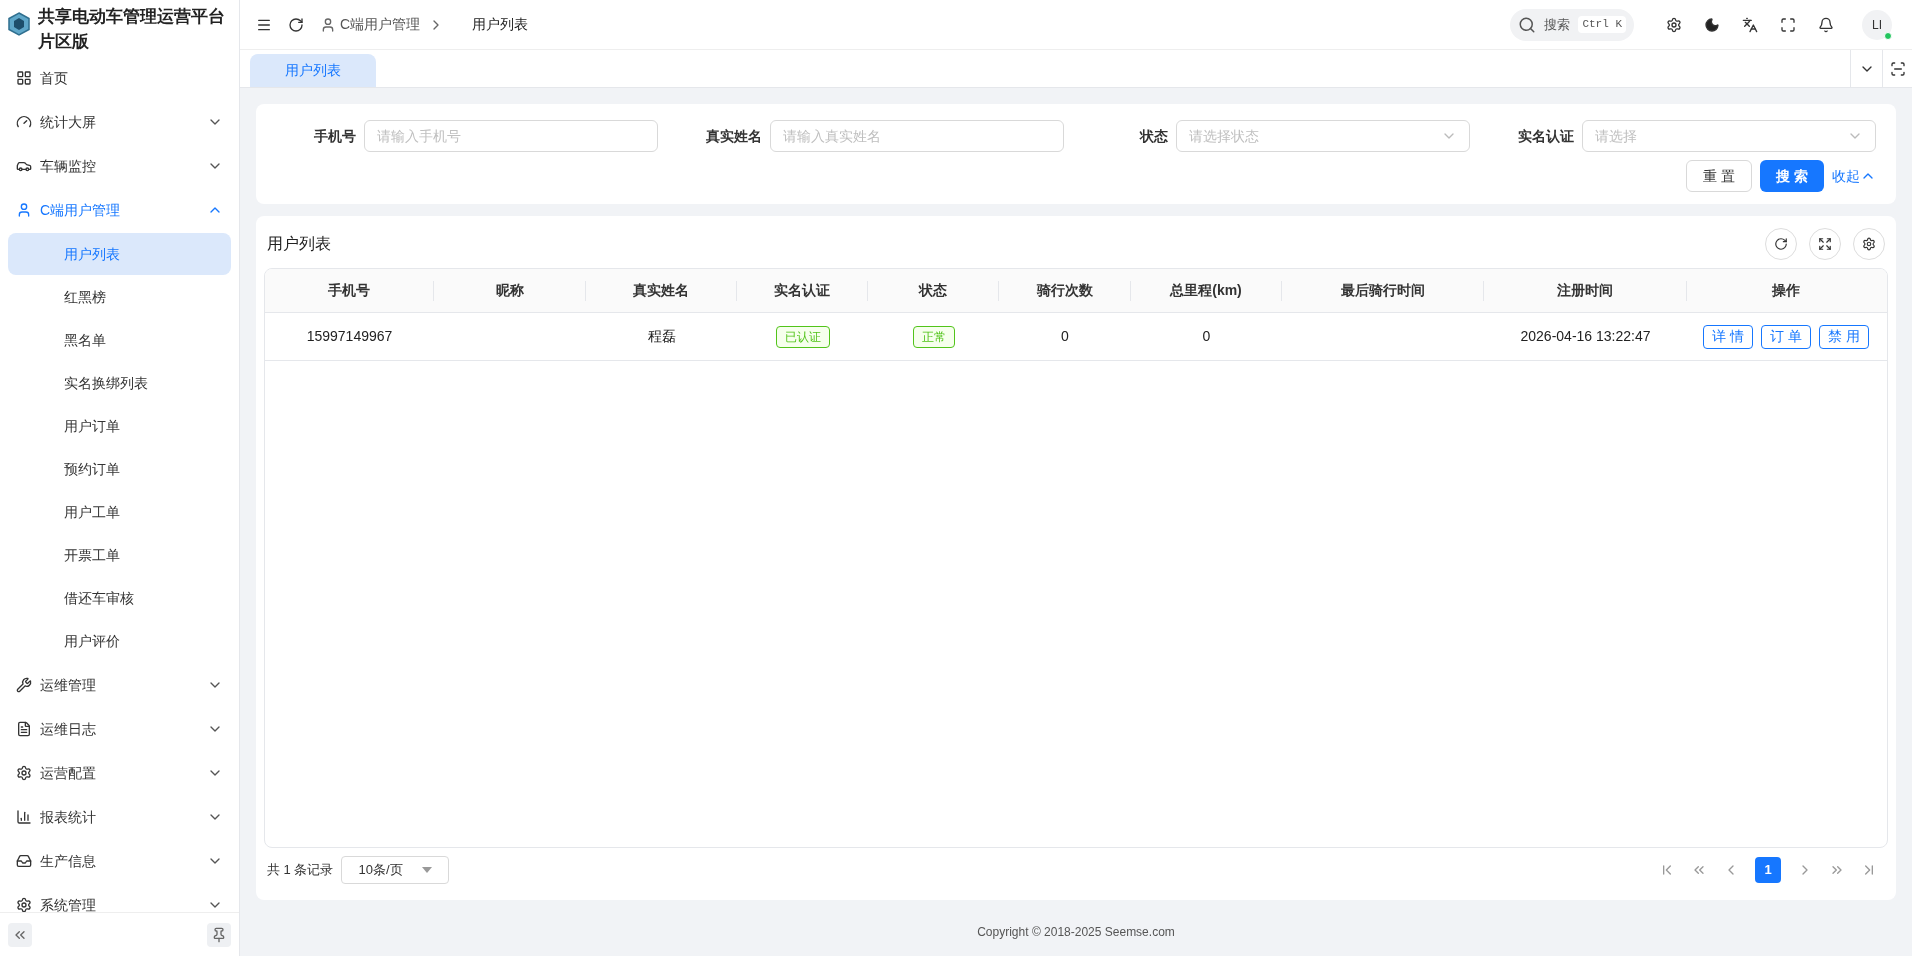 The image size is (1912, 956). I want to click on fullscreen-icon, so click(1788, 24).